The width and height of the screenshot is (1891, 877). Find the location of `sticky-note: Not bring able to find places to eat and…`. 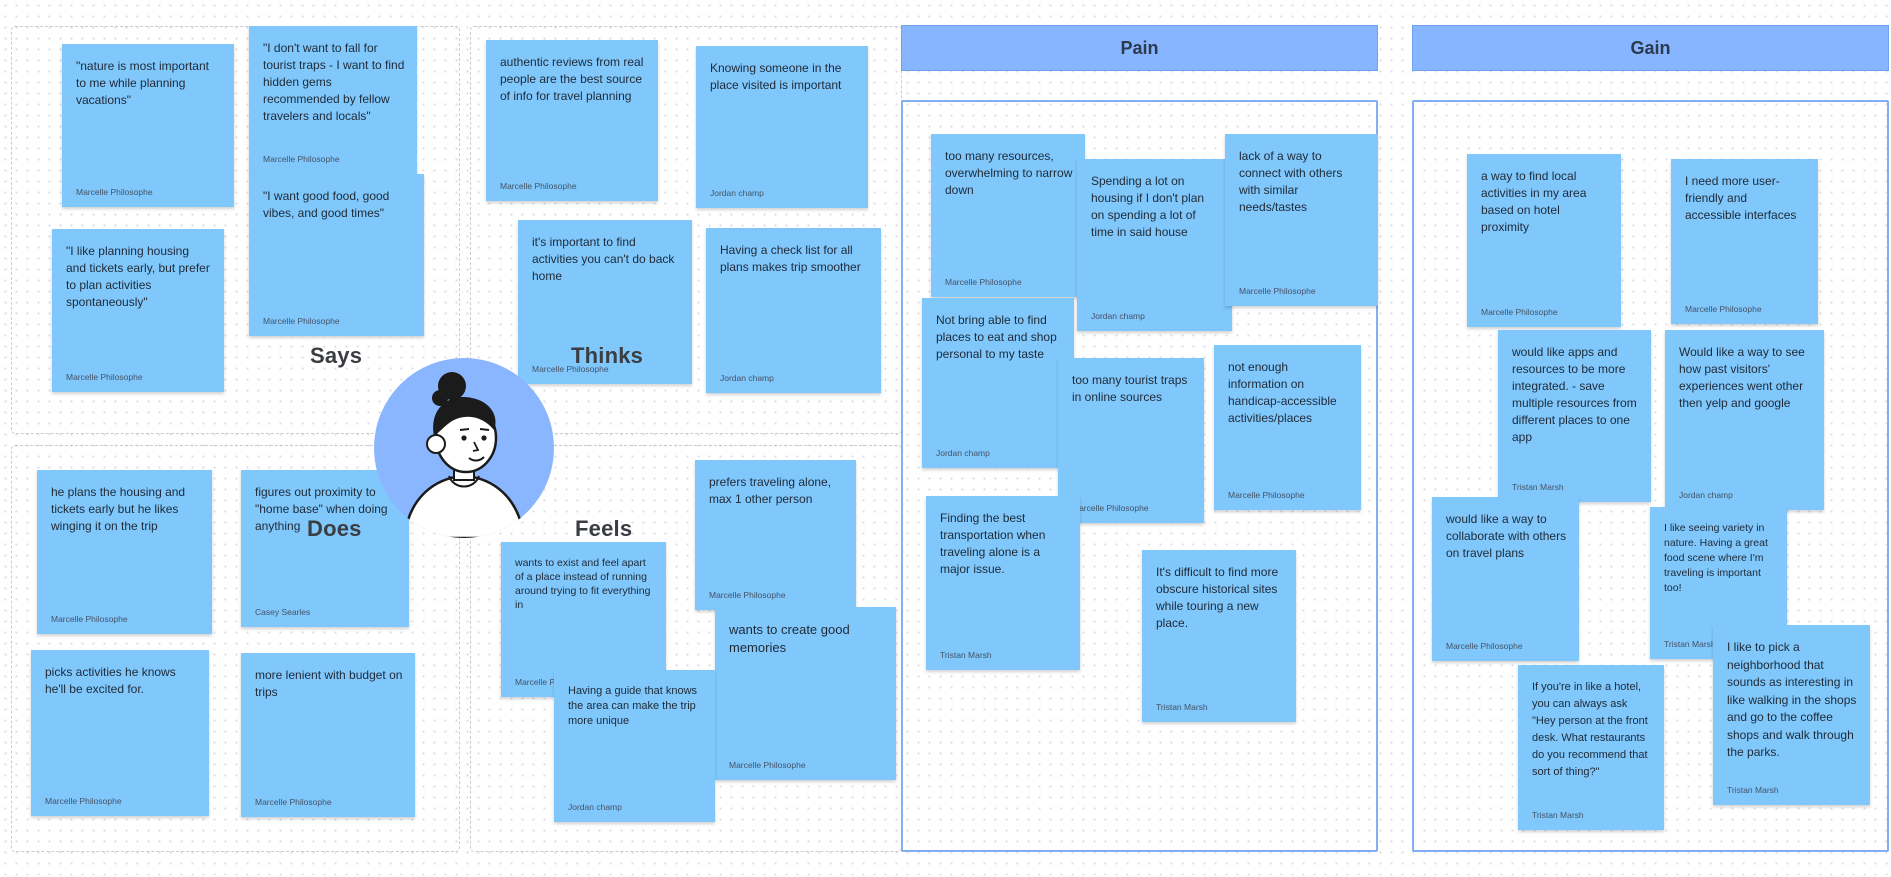

sticky-note: Not bring able to find places to eat and… is located at coordinates (998, 383).